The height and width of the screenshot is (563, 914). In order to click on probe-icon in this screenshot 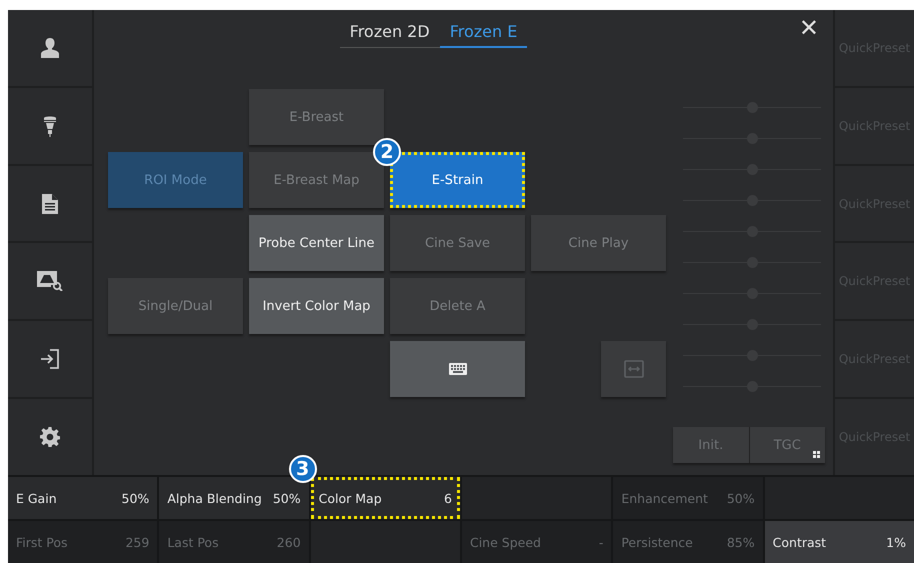, I will do `click(50, 125)`.